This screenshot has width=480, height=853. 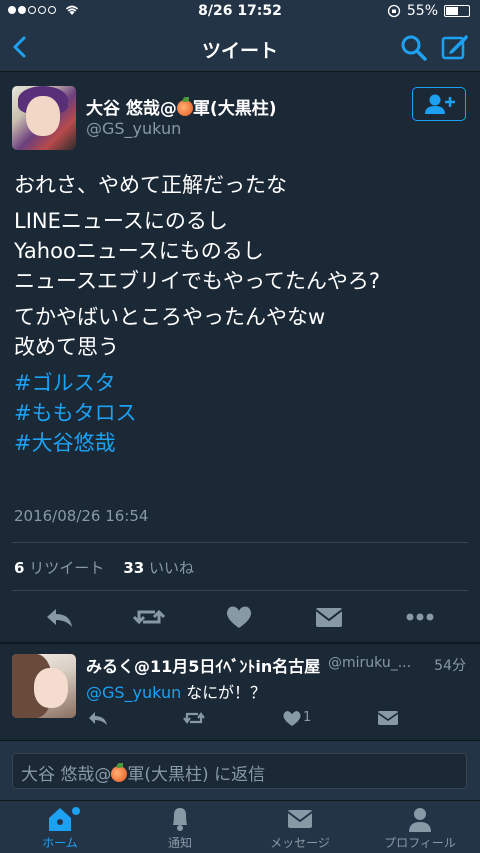 I want to click on bell-icon, so click(x=180, y=819).